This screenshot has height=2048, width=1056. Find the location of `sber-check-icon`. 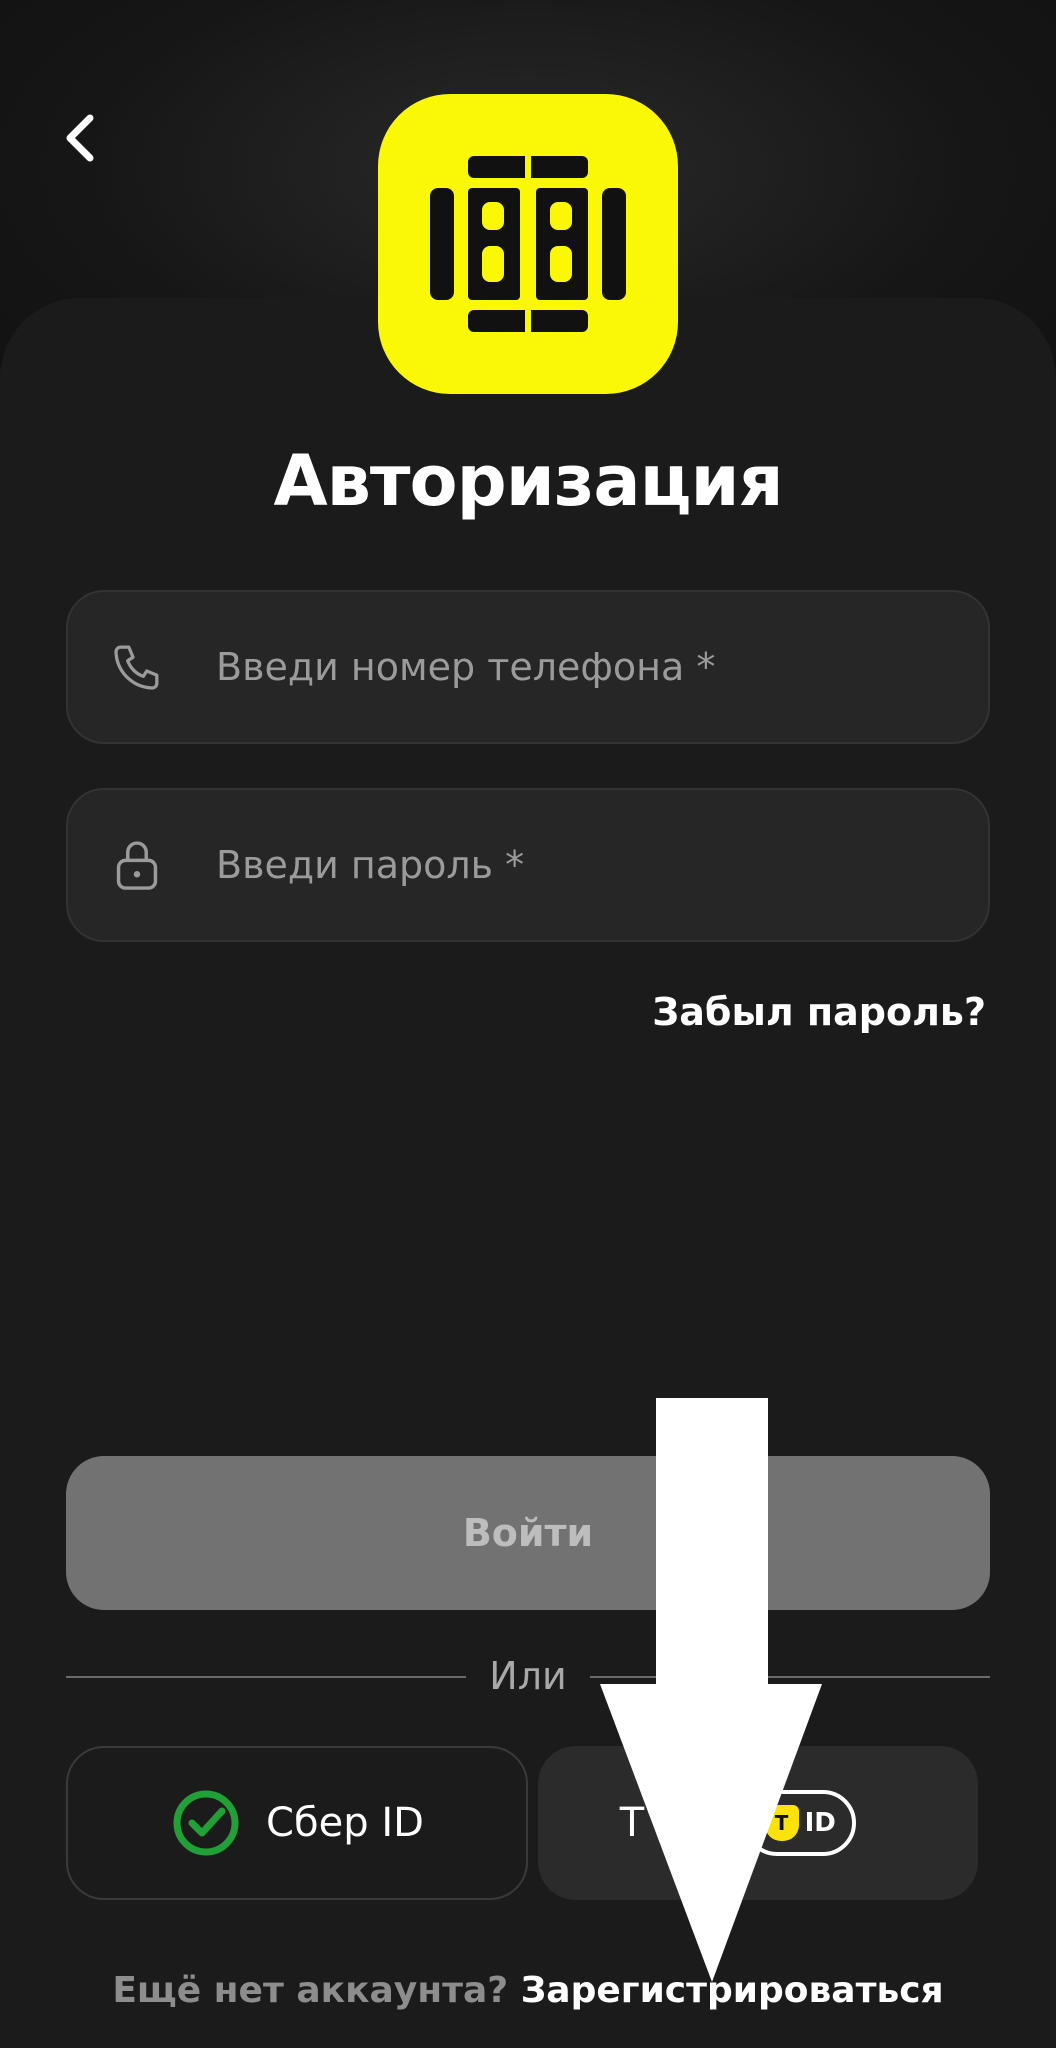

sber-check-icon is located at coordinates (206, 1823).